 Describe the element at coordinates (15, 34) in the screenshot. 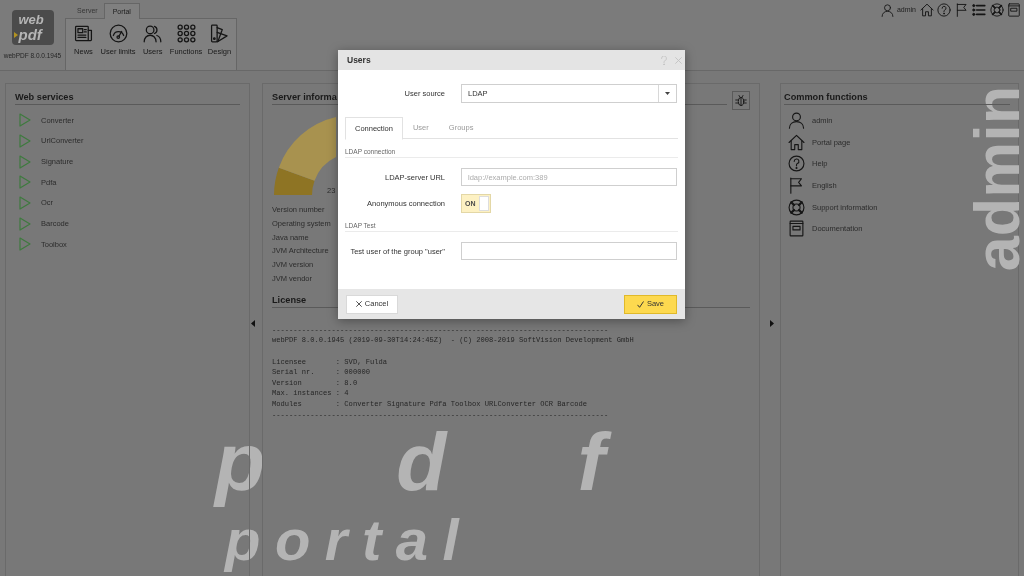

I see `triangle-icon` at that location.